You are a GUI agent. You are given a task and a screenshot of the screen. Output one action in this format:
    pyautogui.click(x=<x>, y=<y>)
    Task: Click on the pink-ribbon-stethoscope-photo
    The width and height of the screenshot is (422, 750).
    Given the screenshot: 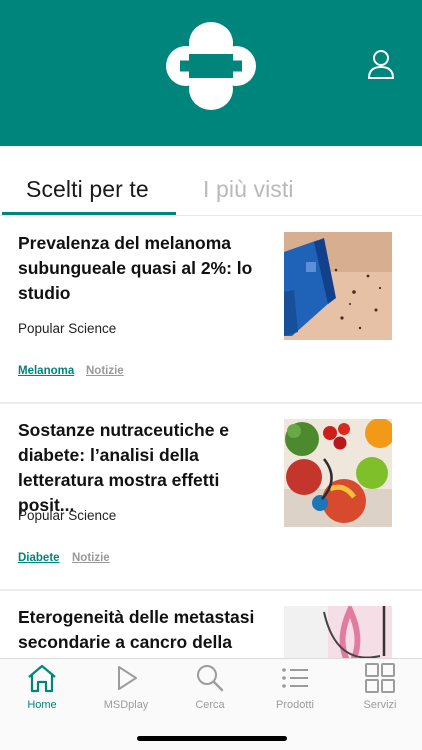 What is the action you would take?
    pyautogui.click(x=338, y=632)
    